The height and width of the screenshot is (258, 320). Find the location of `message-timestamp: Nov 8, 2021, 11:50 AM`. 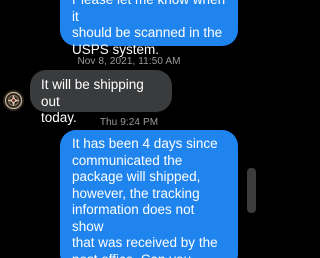

message-timestamp: Nov 8, 2021, 11:50 AM is located at coordinates (129, 61).